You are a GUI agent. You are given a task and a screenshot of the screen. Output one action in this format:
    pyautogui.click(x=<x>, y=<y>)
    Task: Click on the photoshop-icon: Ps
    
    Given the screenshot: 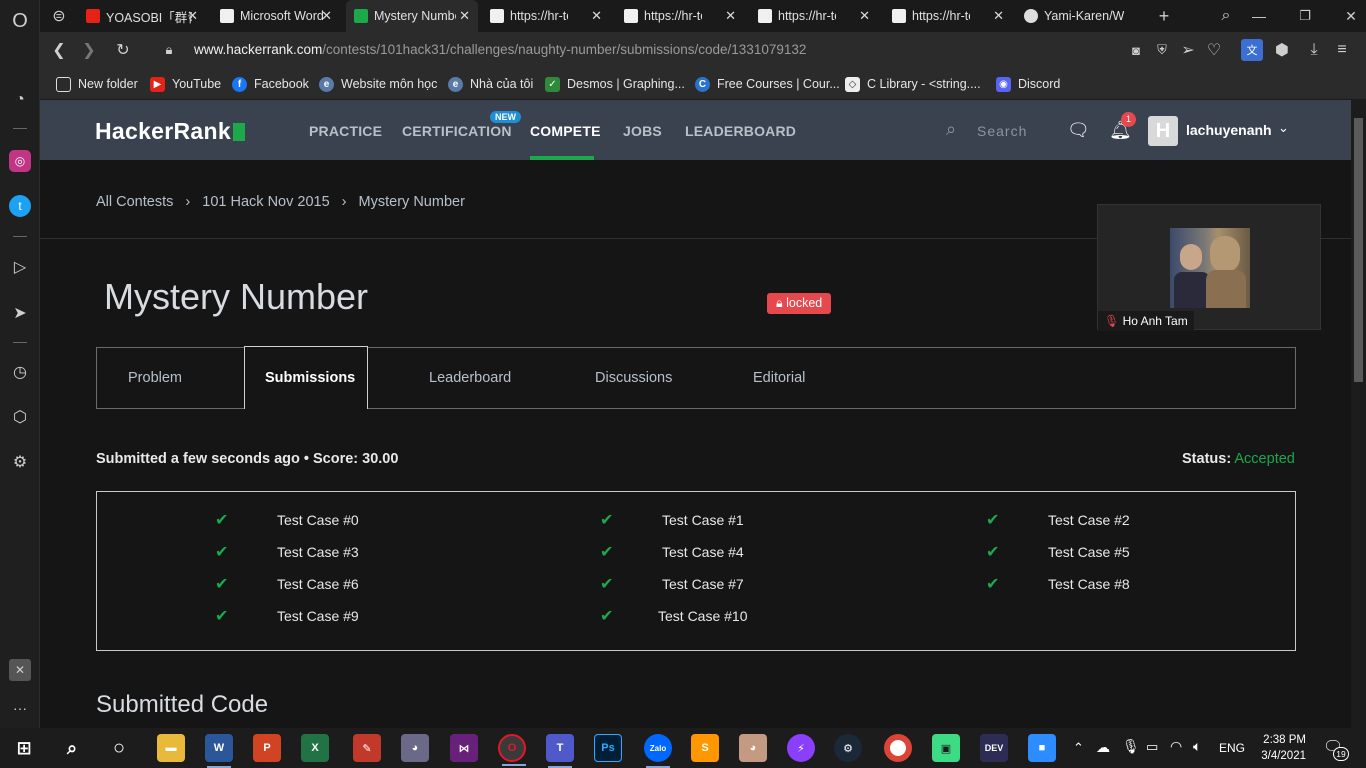 What is the action you would take?
    pyautogui.click(x=608, y=748)
    